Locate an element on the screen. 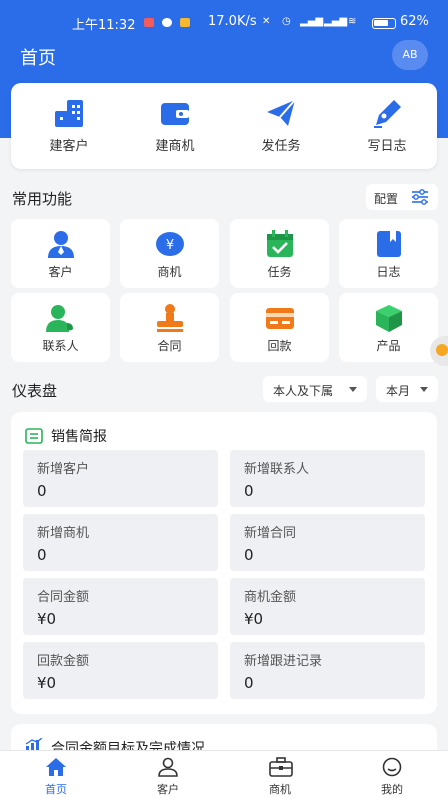 This screenshot has width=448, height=798. stat-new-customers: 新增客户 0 is located at coordinates (120, 478).